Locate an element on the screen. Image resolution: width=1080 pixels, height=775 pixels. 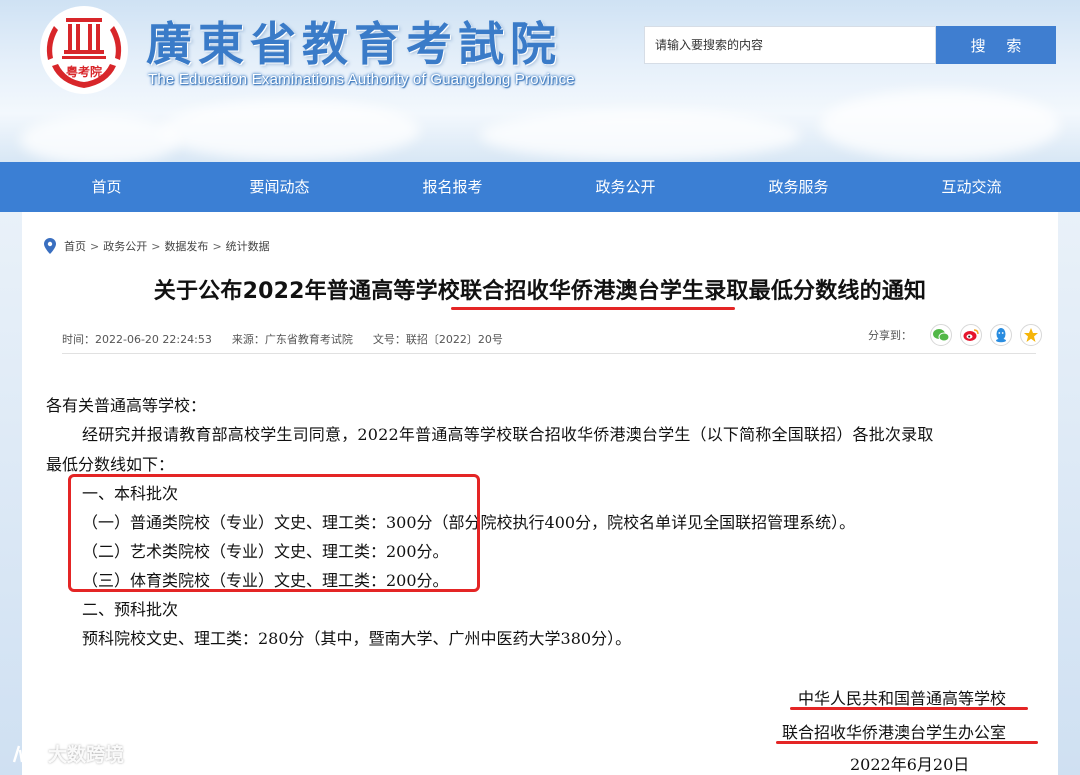
watermark: 大数跨境 is located at coordinates (67, 753).